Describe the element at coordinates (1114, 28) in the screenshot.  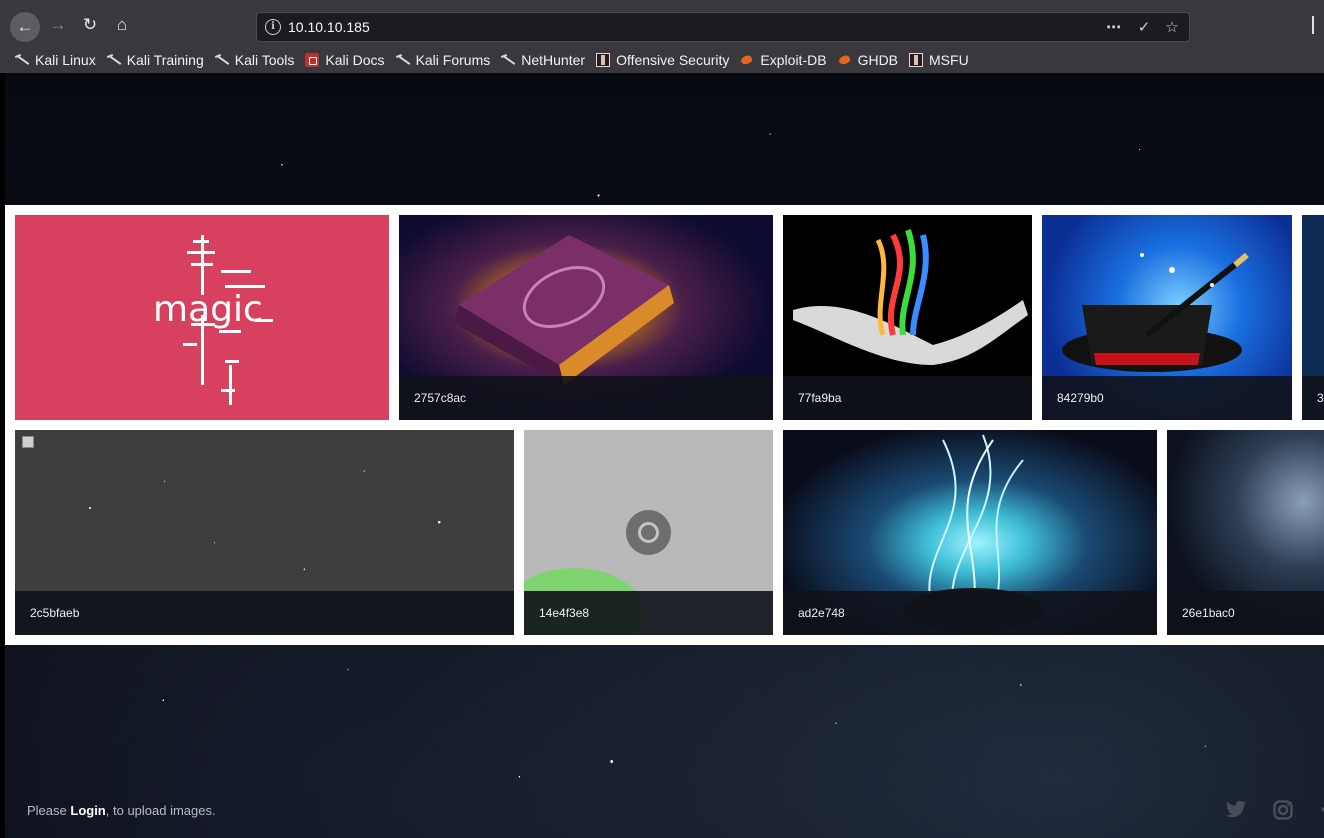
I see `page-actions-icon: ⋯` at that location.